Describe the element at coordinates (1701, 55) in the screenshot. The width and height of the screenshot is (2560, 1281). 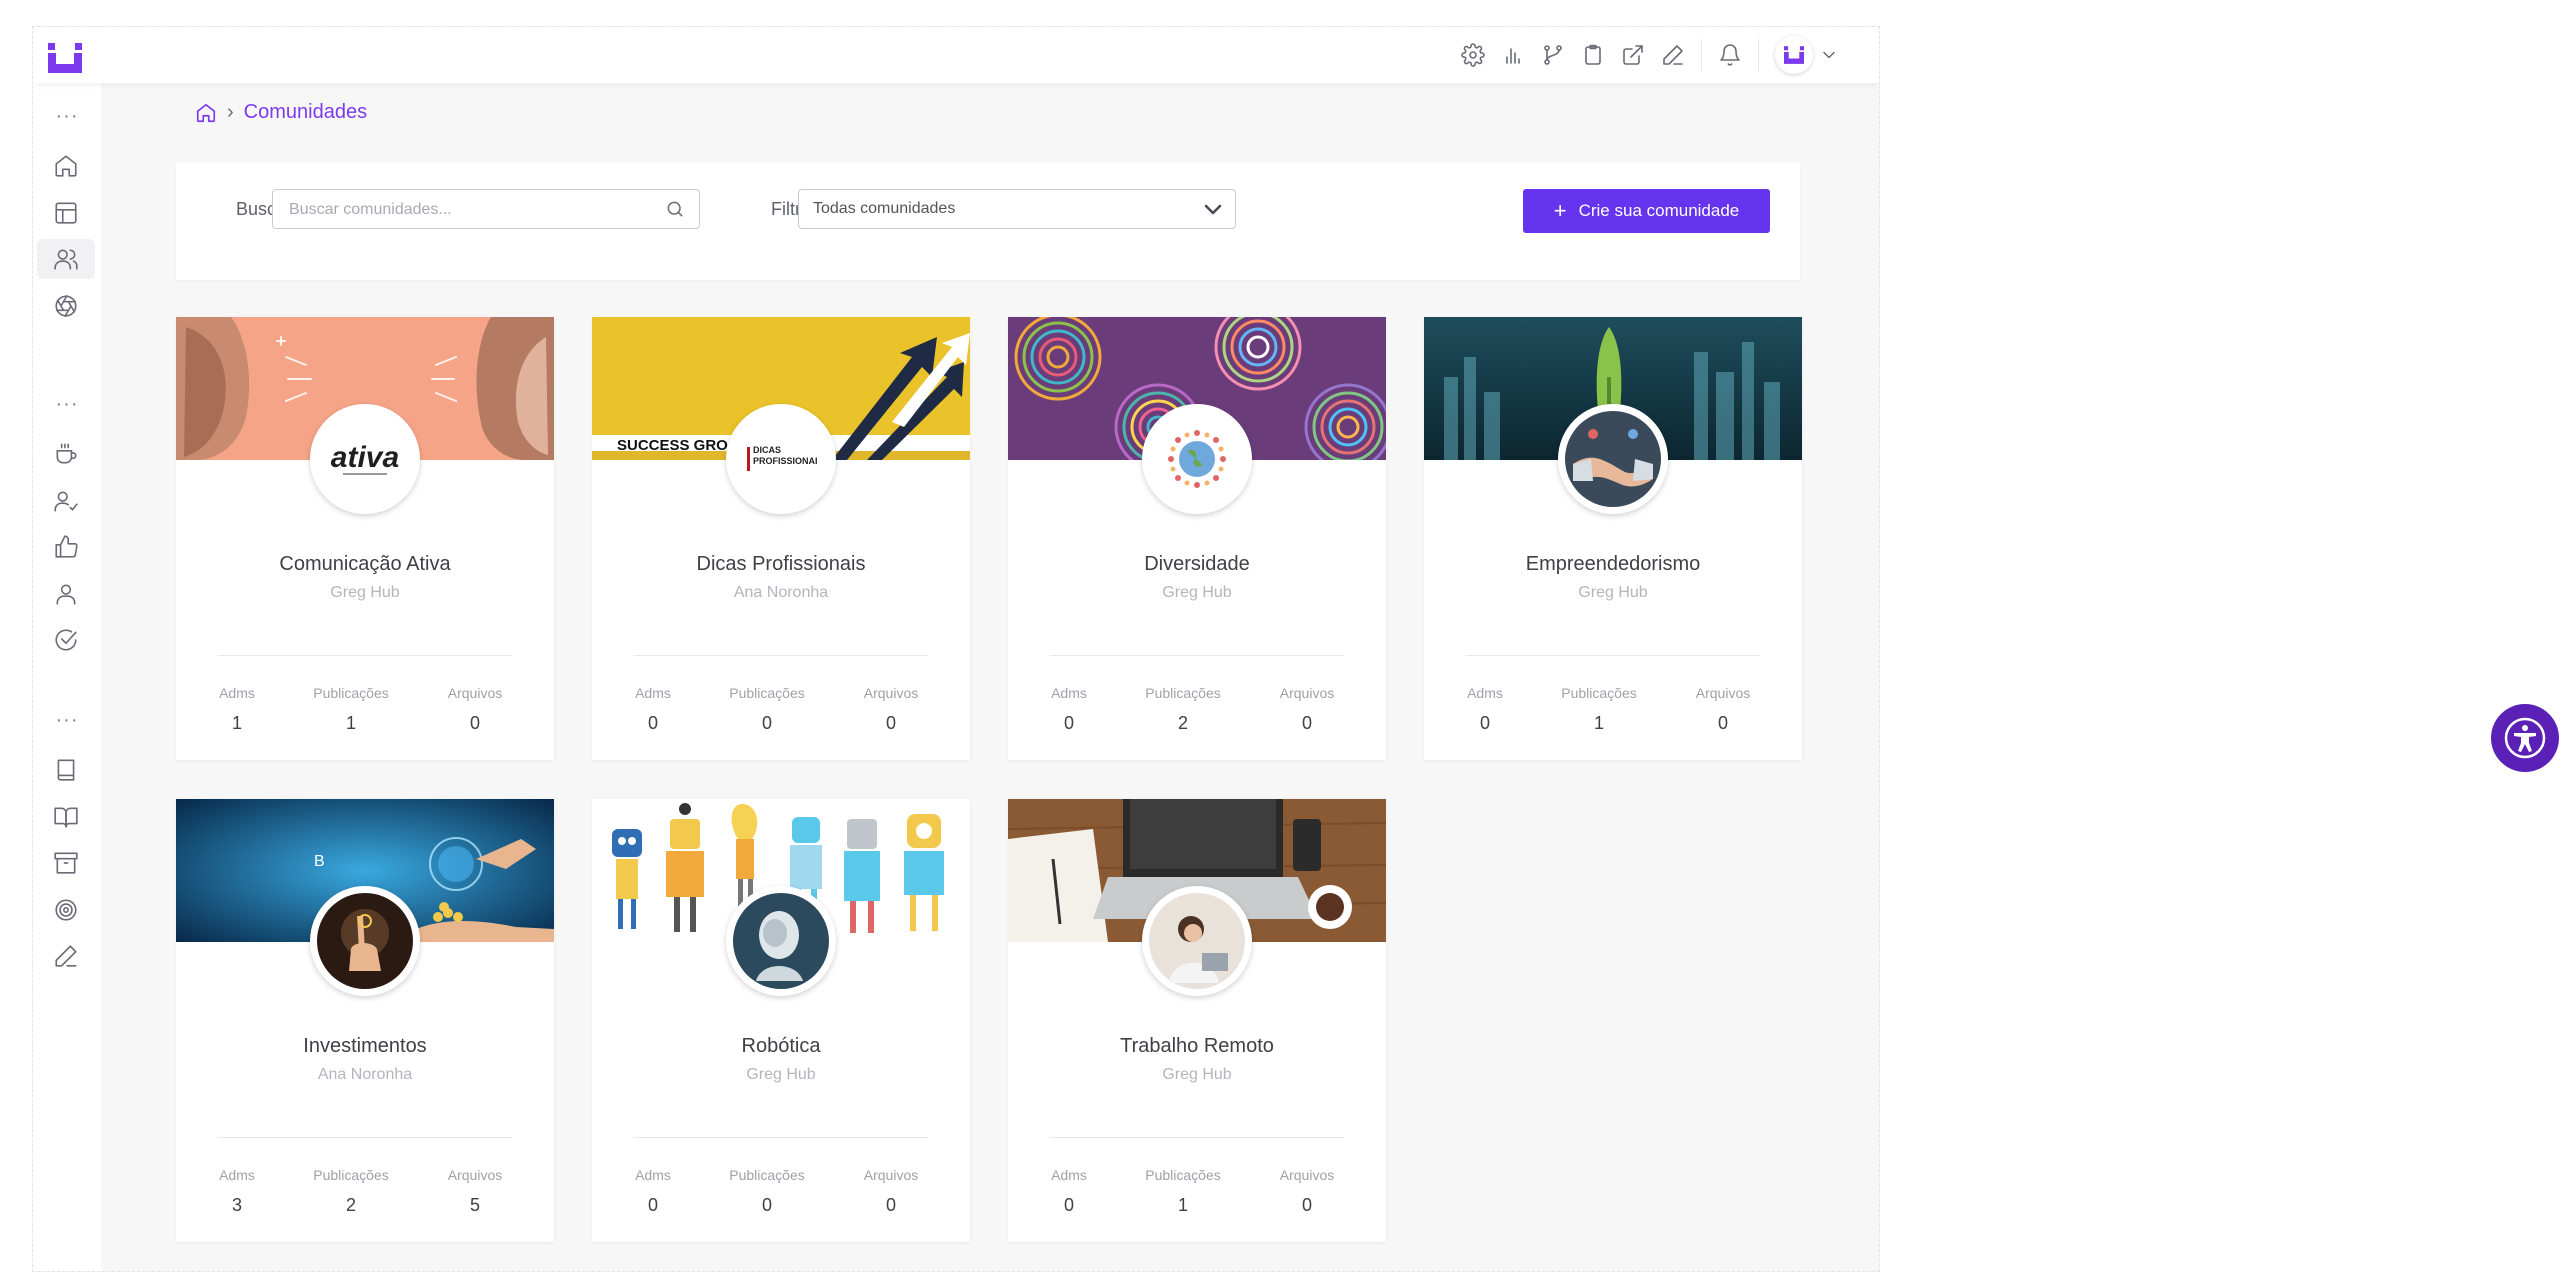
I see `toolbar-divider` at that location.